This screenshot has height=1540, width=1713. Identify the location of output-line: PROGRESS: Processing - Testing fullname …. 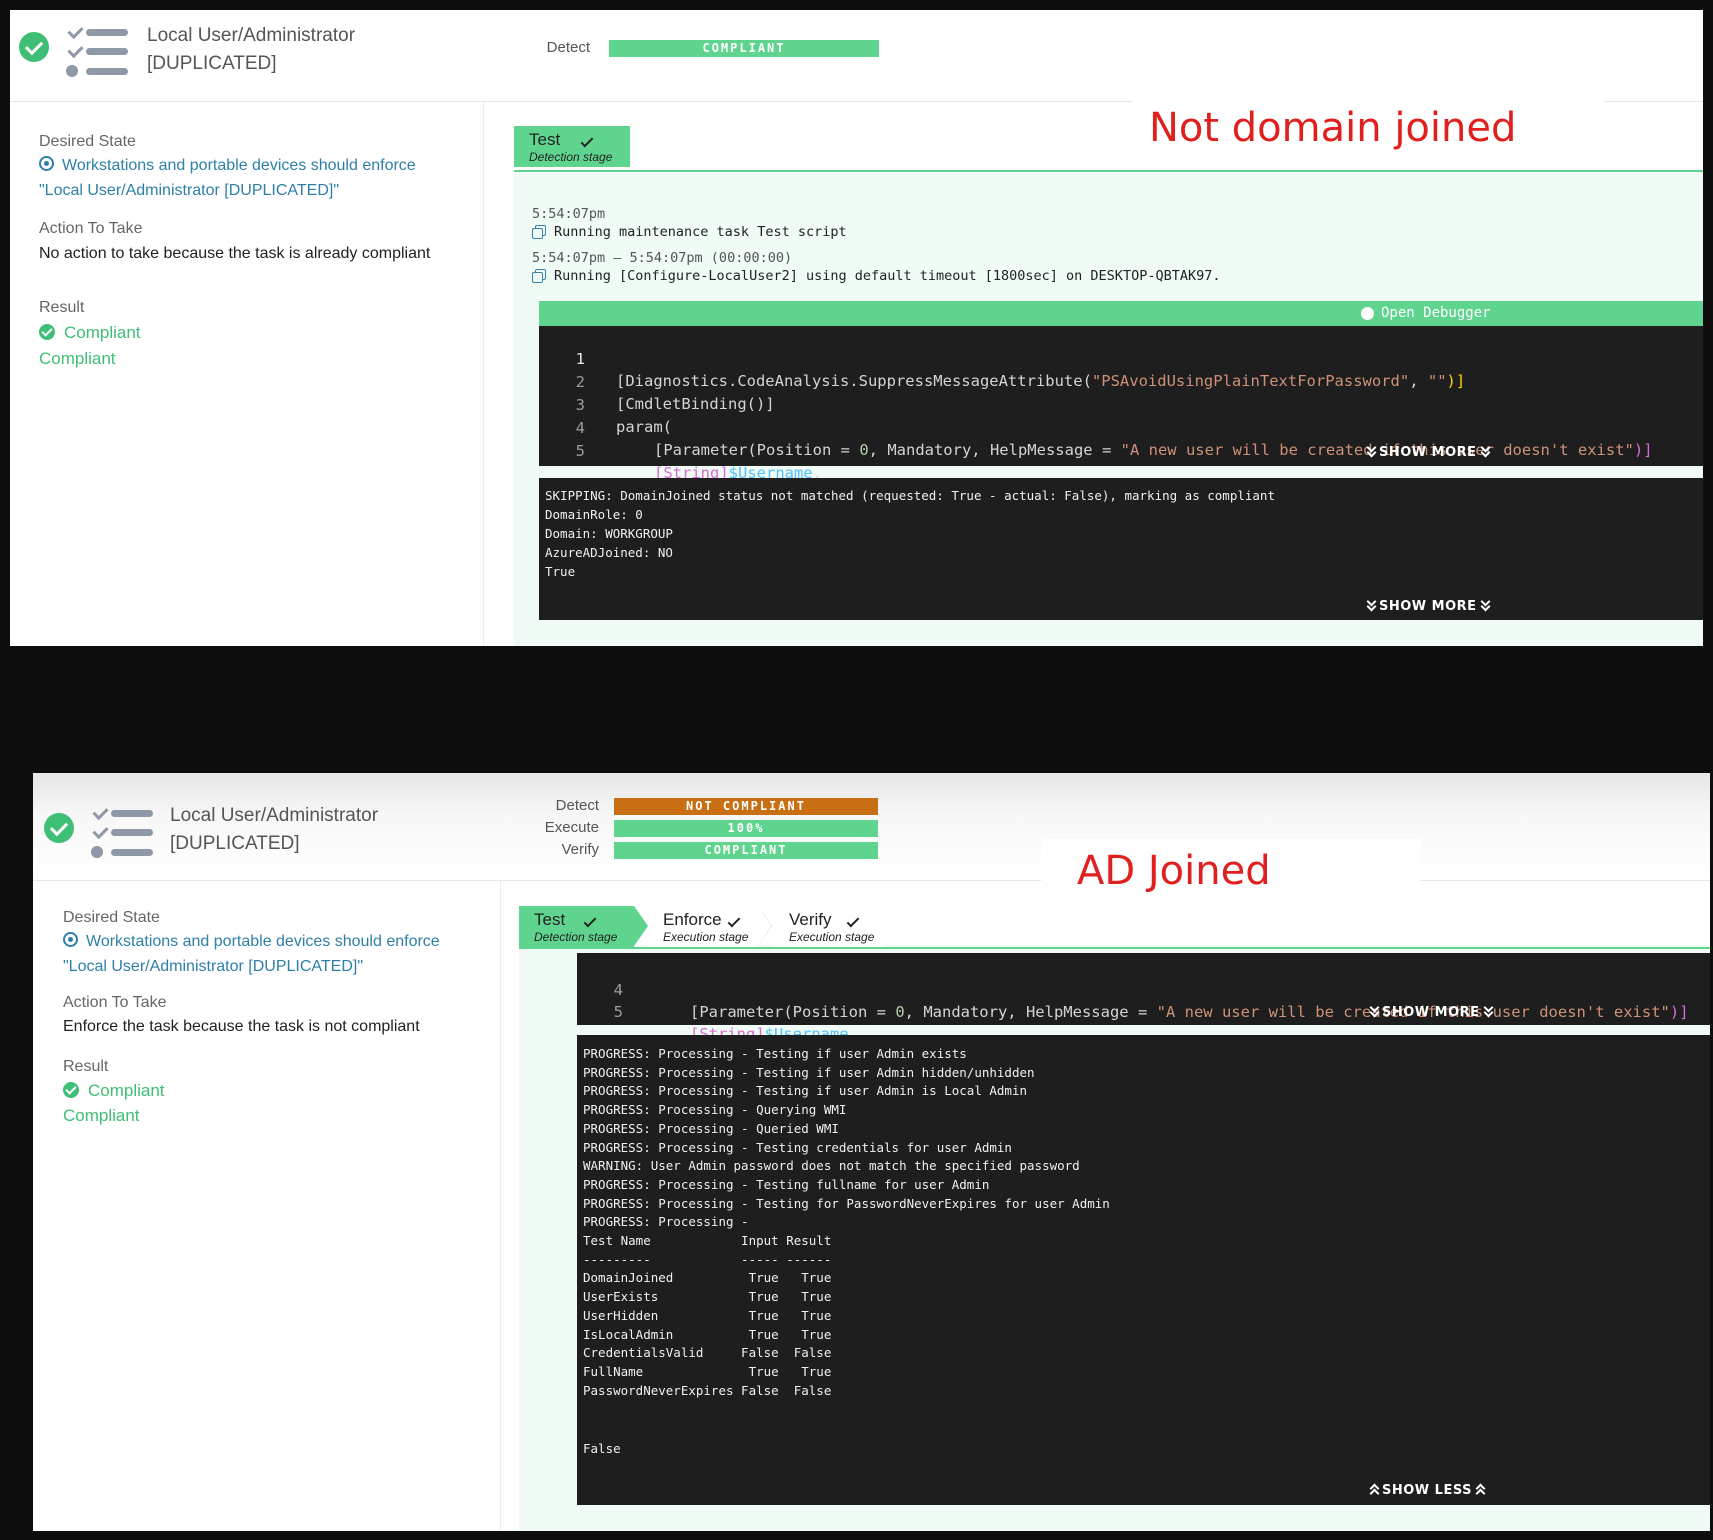
(786, 1184).